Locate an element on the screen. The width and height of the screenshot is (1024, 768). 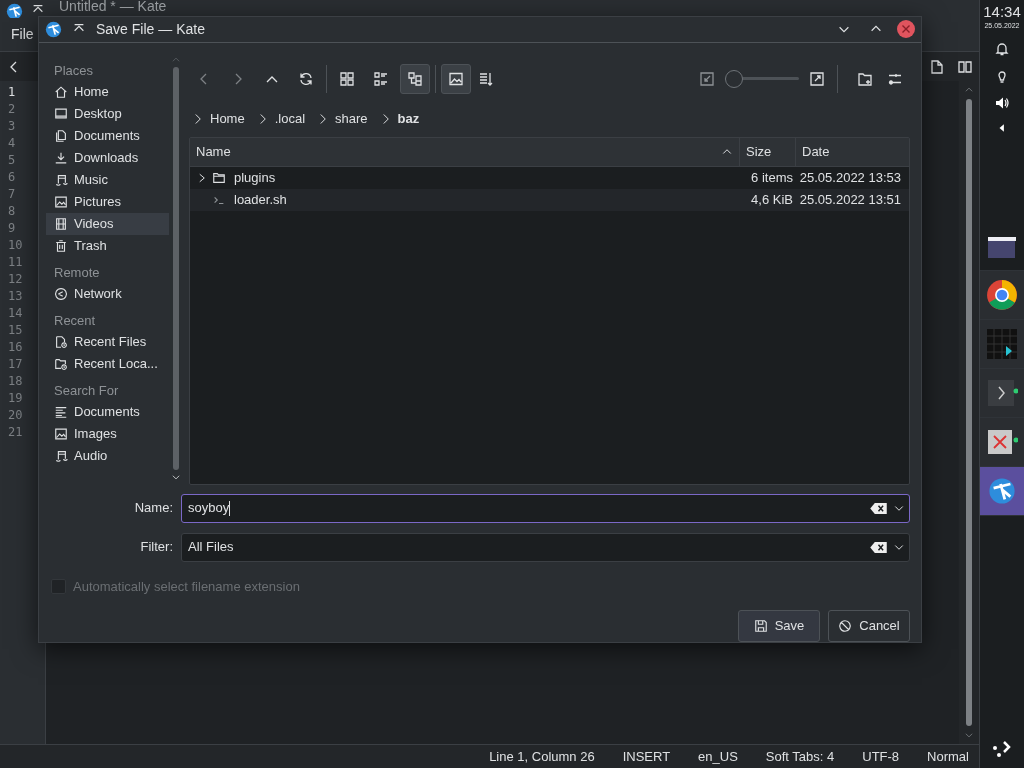
music-note-icon is located at coordinates (61, 455).